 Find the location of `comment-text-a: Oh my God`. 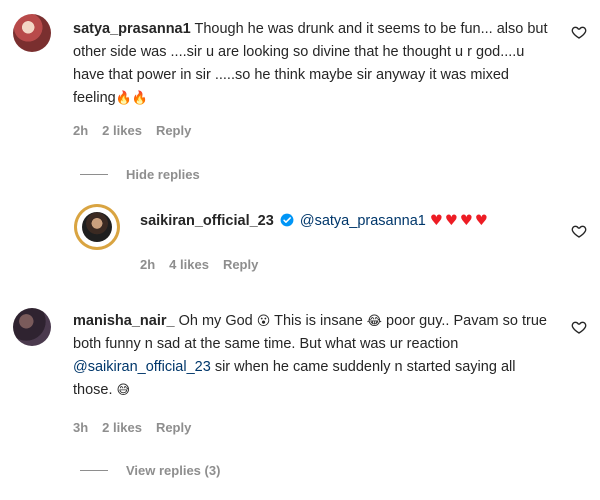

comment-text-a: Oh my God is located at coordinates (215, 321).